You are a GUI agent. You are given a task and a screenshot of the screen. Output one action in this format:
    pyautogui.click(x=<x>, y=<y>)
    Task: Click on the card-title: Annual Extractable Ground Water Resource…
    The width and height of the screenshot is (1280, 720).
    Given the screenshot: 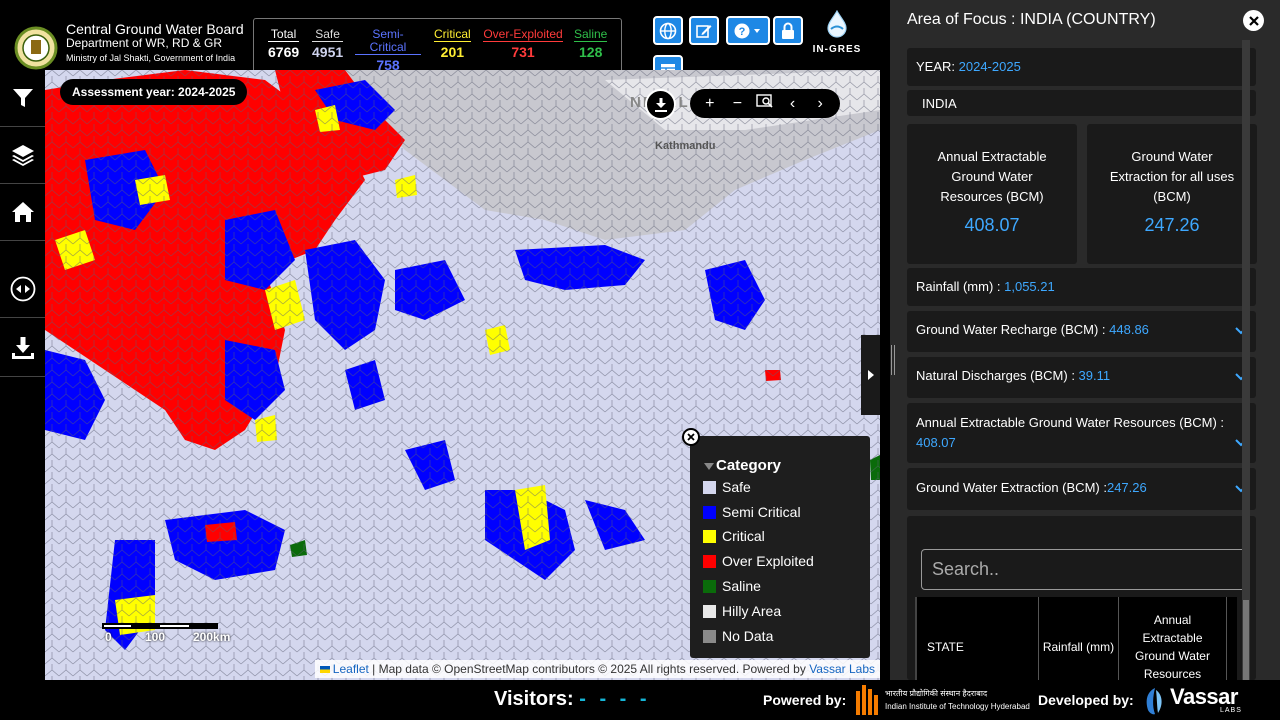 What is the action you would take?
    pyautogui.click(x=992, y=176)
    